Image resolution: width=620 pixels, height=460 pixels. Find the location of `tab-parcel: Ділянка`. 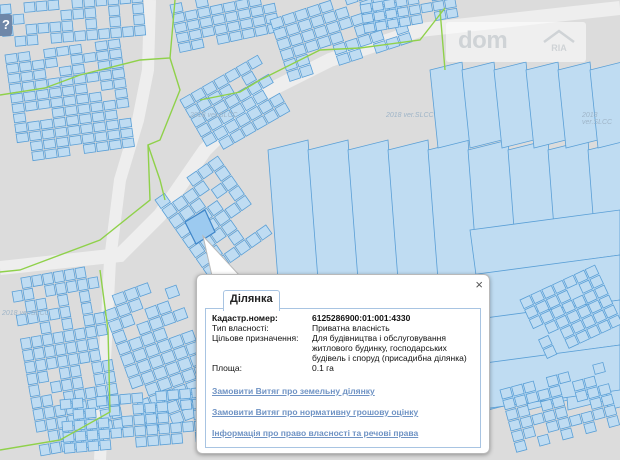

tab-parcel: Ділянка is located at coordinates (251, 300).